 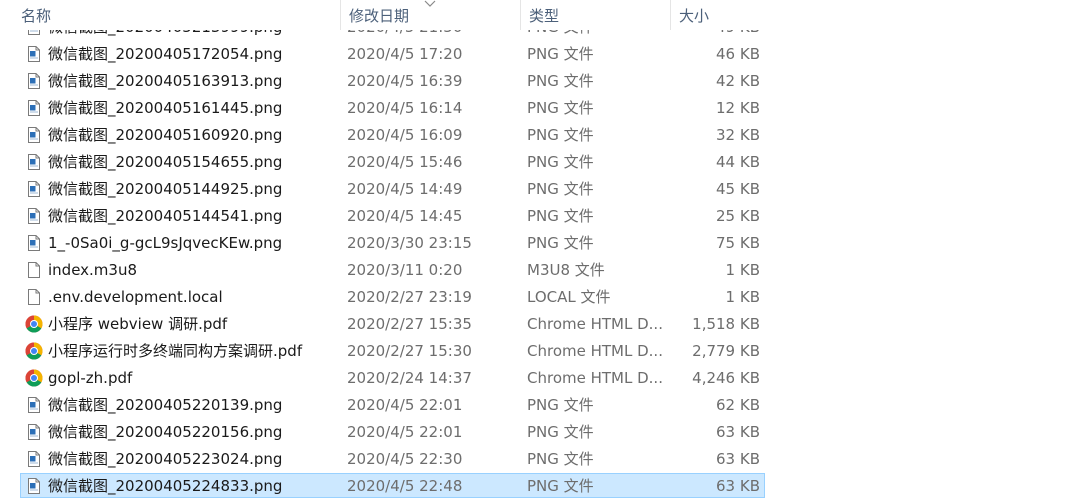 What do you see at coordinates (165, 243) in the screenshot?
I see `file-name: 1_-0Sa0i_g-gcL9sJqvecKEw.png` at bounding box center [165, 243].